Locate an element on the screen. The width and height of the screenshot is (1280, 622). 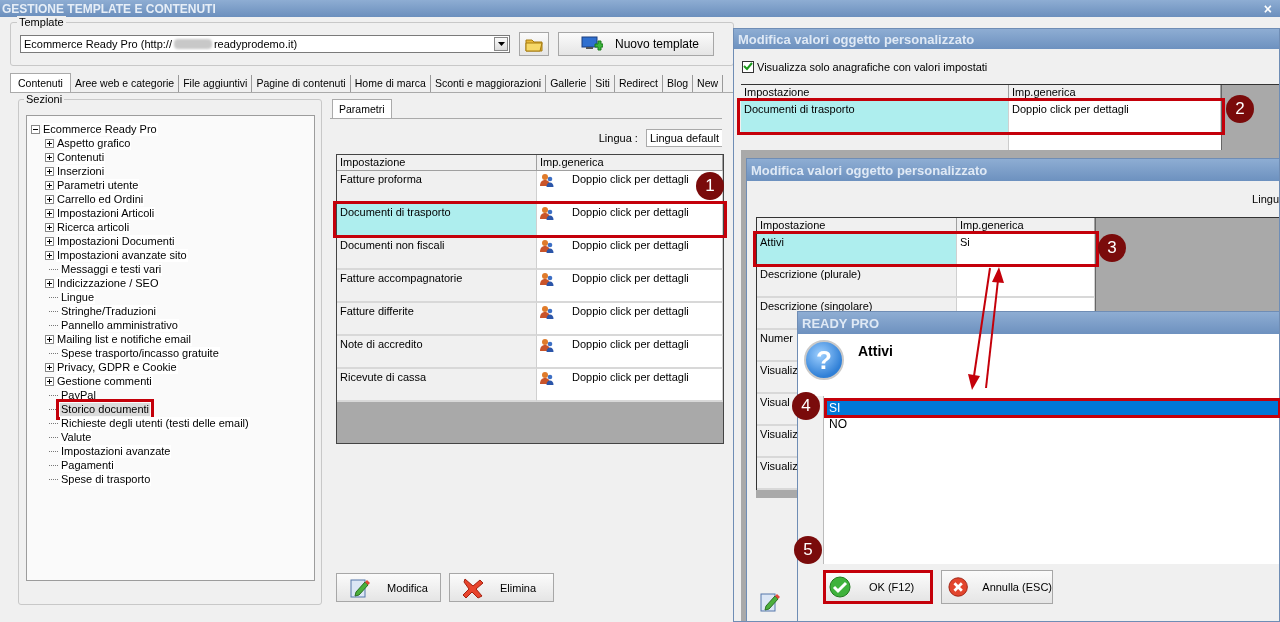
prompt-text: Attivi is located at coordinates (875, 352).